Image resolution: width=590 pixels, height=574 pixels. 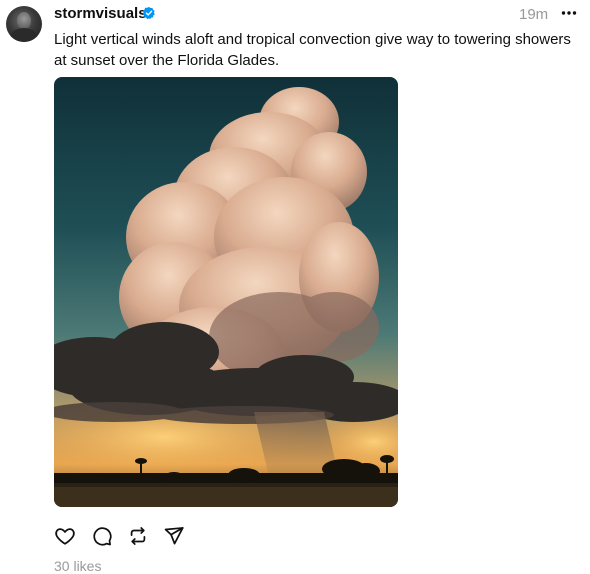 What do you see at coordinates (534, 14) in the screenshot?
I see `post-timestamp: 19m` at bounding box center [534, 14].